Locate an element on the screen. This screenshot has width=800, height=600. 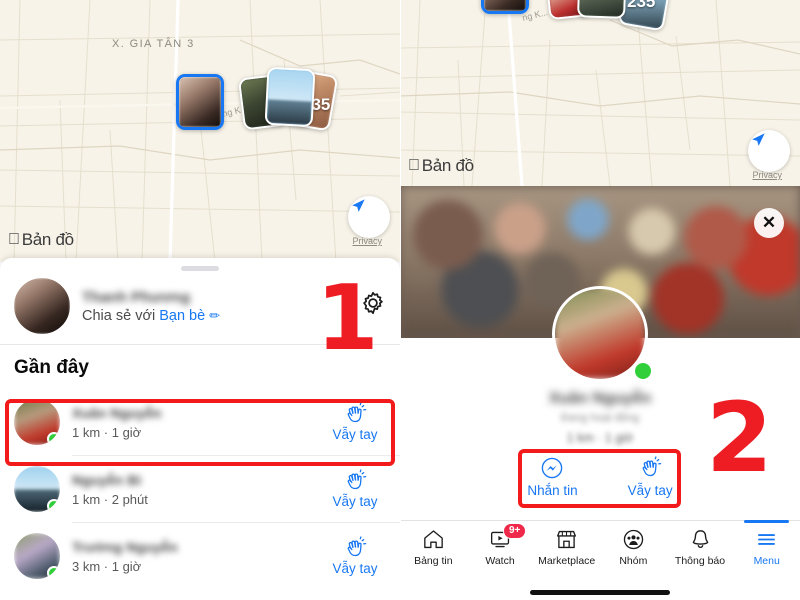
tab-label: Thông báo is located at coordinates (700, 561).